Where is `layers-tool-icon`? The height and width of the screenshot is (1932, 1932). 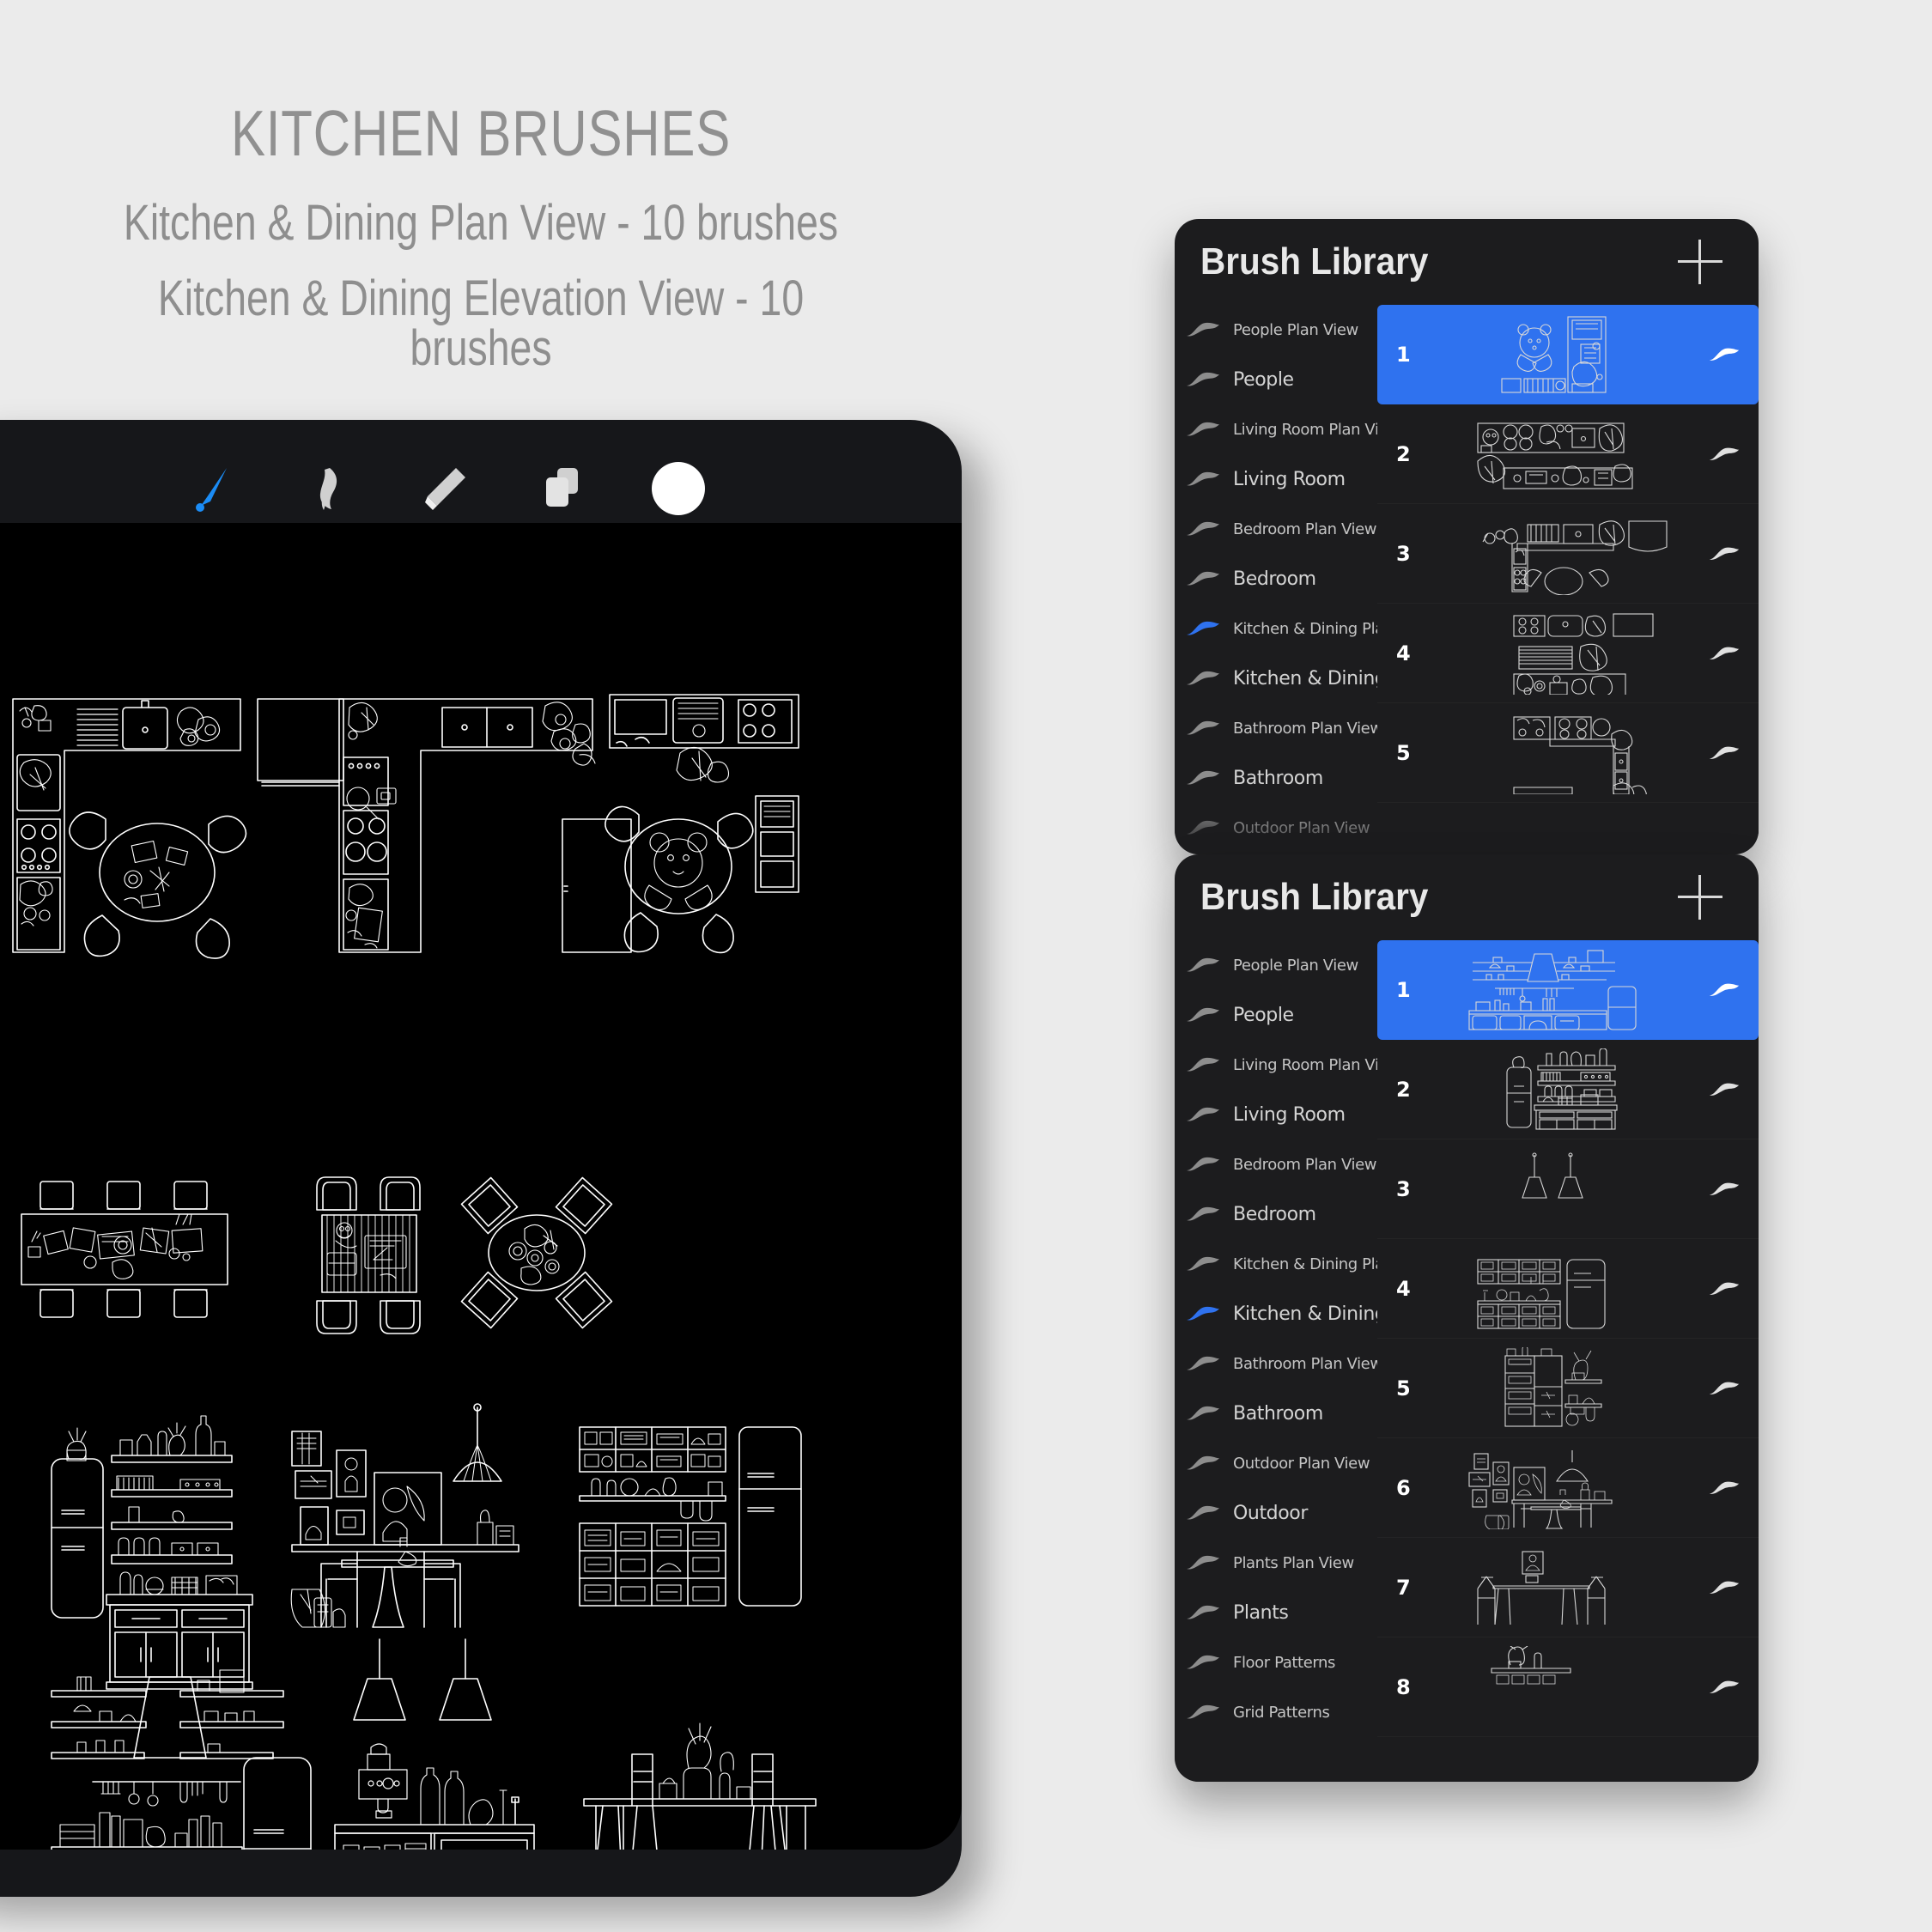 layers-tool-icon is located at coordinates (561, 488).